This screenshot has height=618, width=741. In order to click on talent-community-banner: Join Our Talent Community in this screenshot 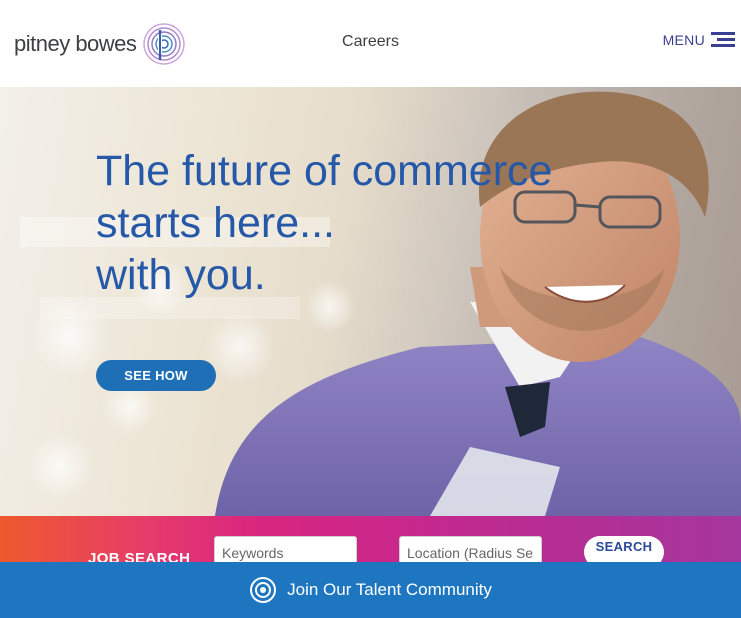, I will do `click(370, 590)`.